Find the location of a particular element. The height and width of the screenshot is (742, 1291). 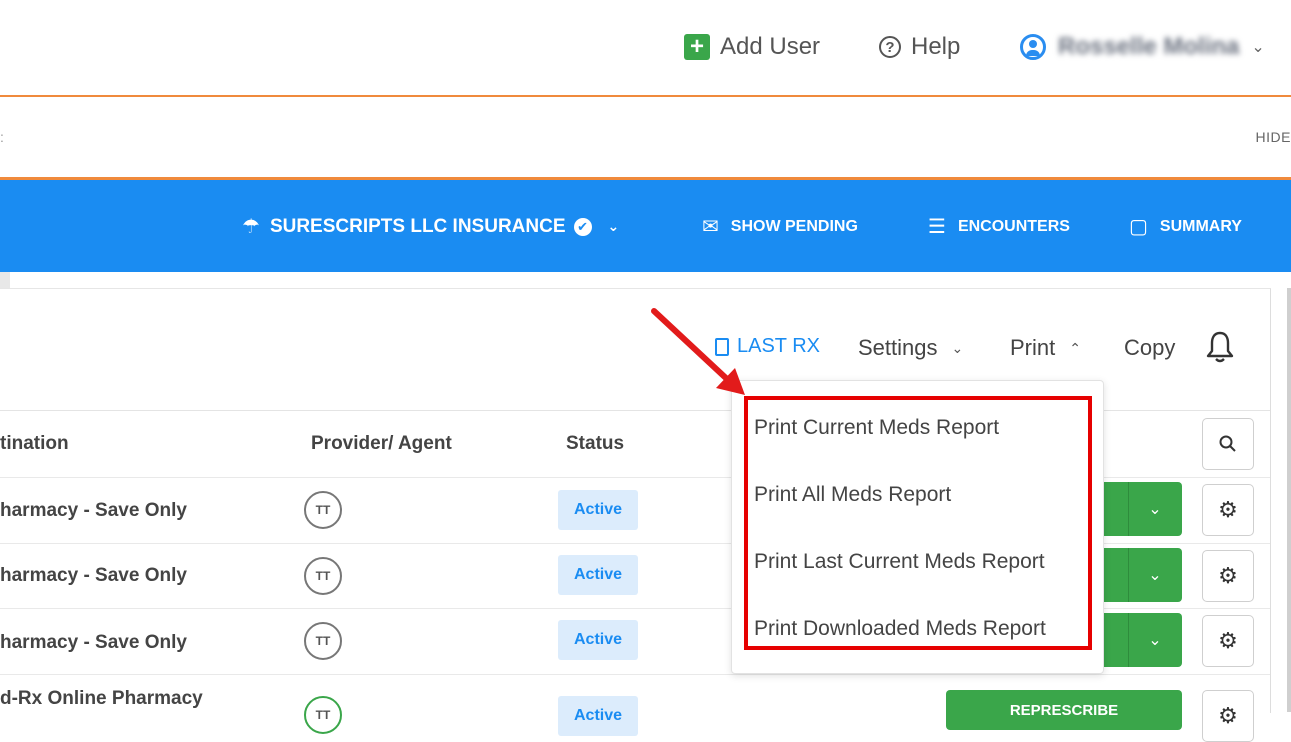

clipboard-icon: ▢ is located at coordinates (1138, 227).